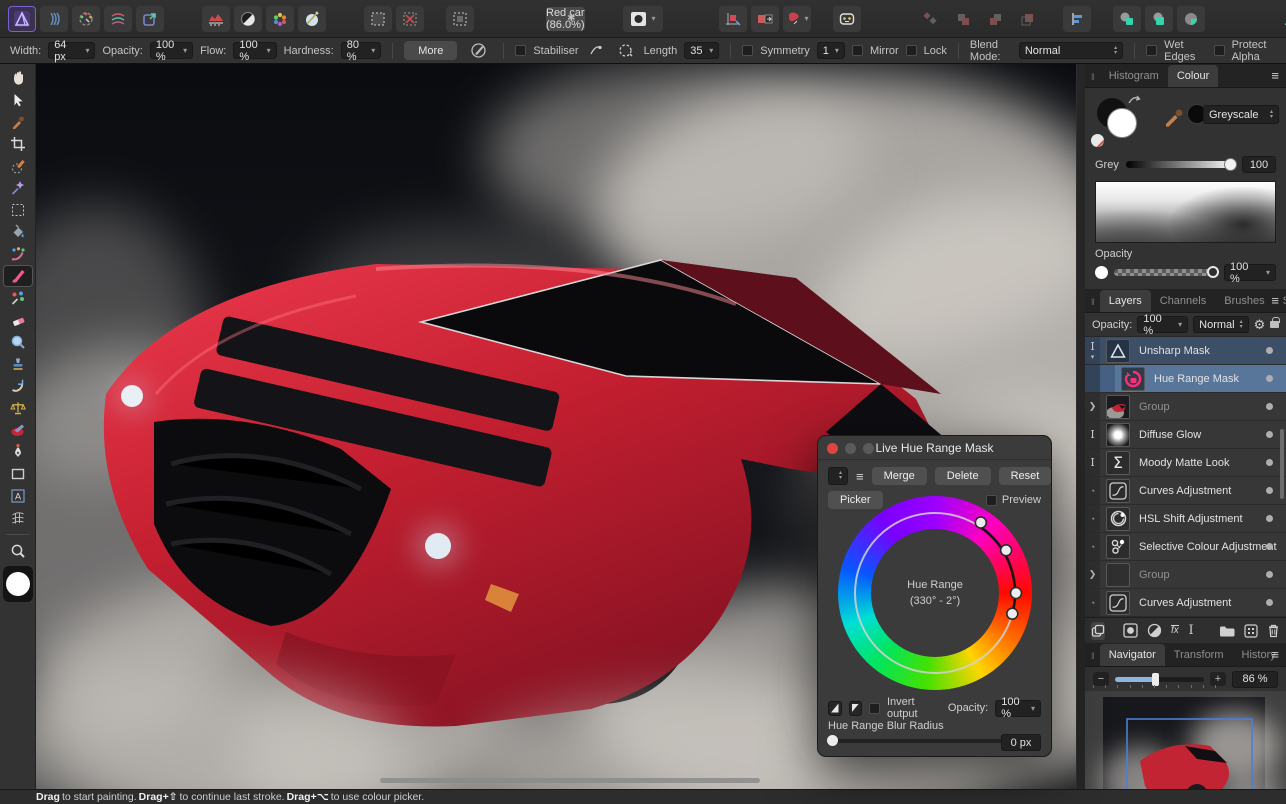  I want to click on width-input: 64 px ▾, so click(72, 51).